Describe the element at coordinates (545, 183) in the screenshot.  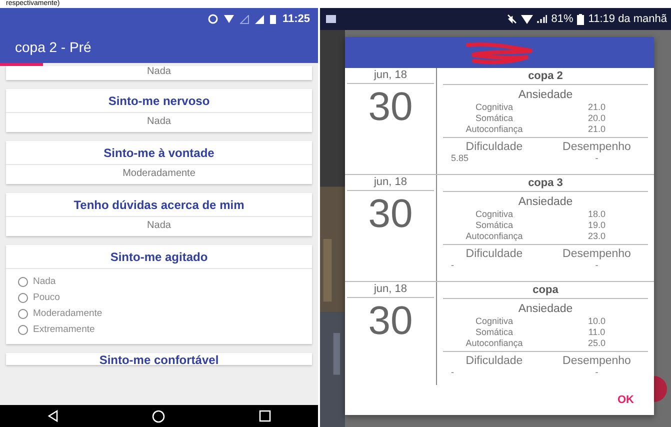
I see `session-name: copa 3` at that location.